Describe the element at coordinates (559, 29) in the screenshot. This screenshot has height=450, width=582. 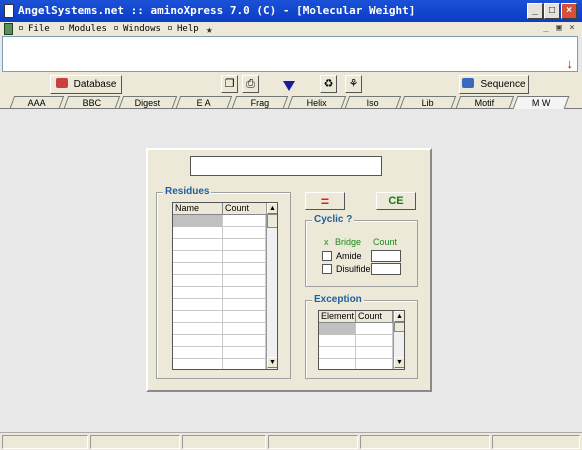
I see `mdi-restore-icon: ▣` at that location.